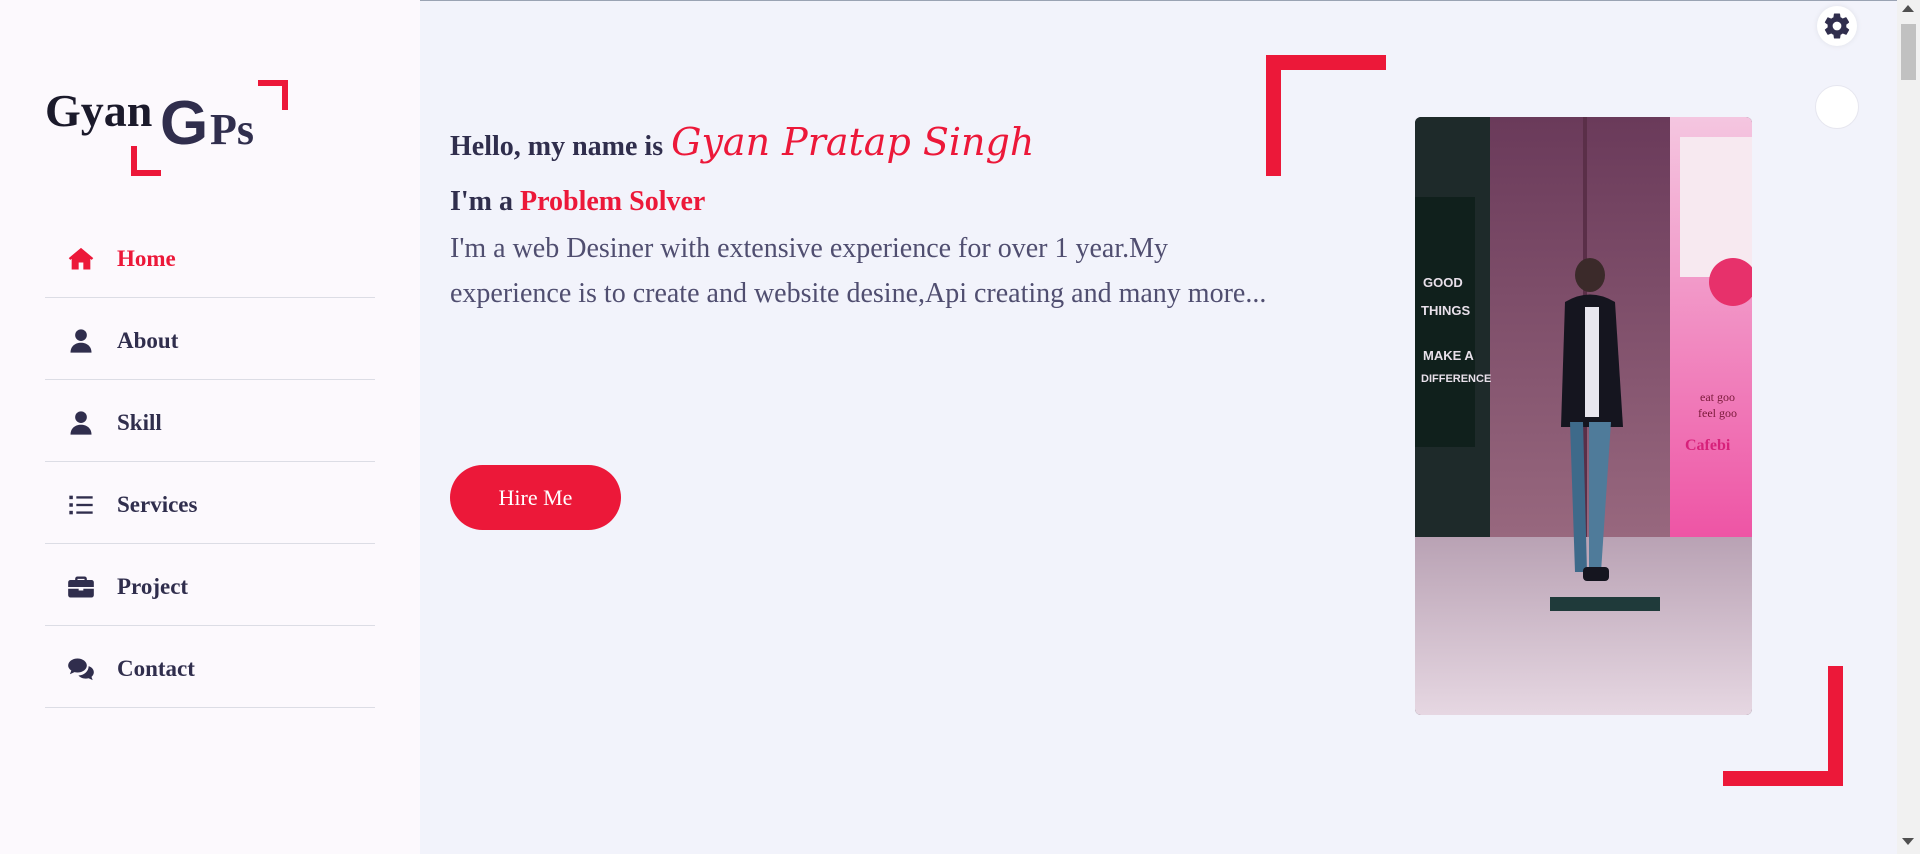  What do you see at coordinates (1326, 115) in the screenshot?
I see `photo-frame-corner-top-left` at bounding box center [1326, 115].